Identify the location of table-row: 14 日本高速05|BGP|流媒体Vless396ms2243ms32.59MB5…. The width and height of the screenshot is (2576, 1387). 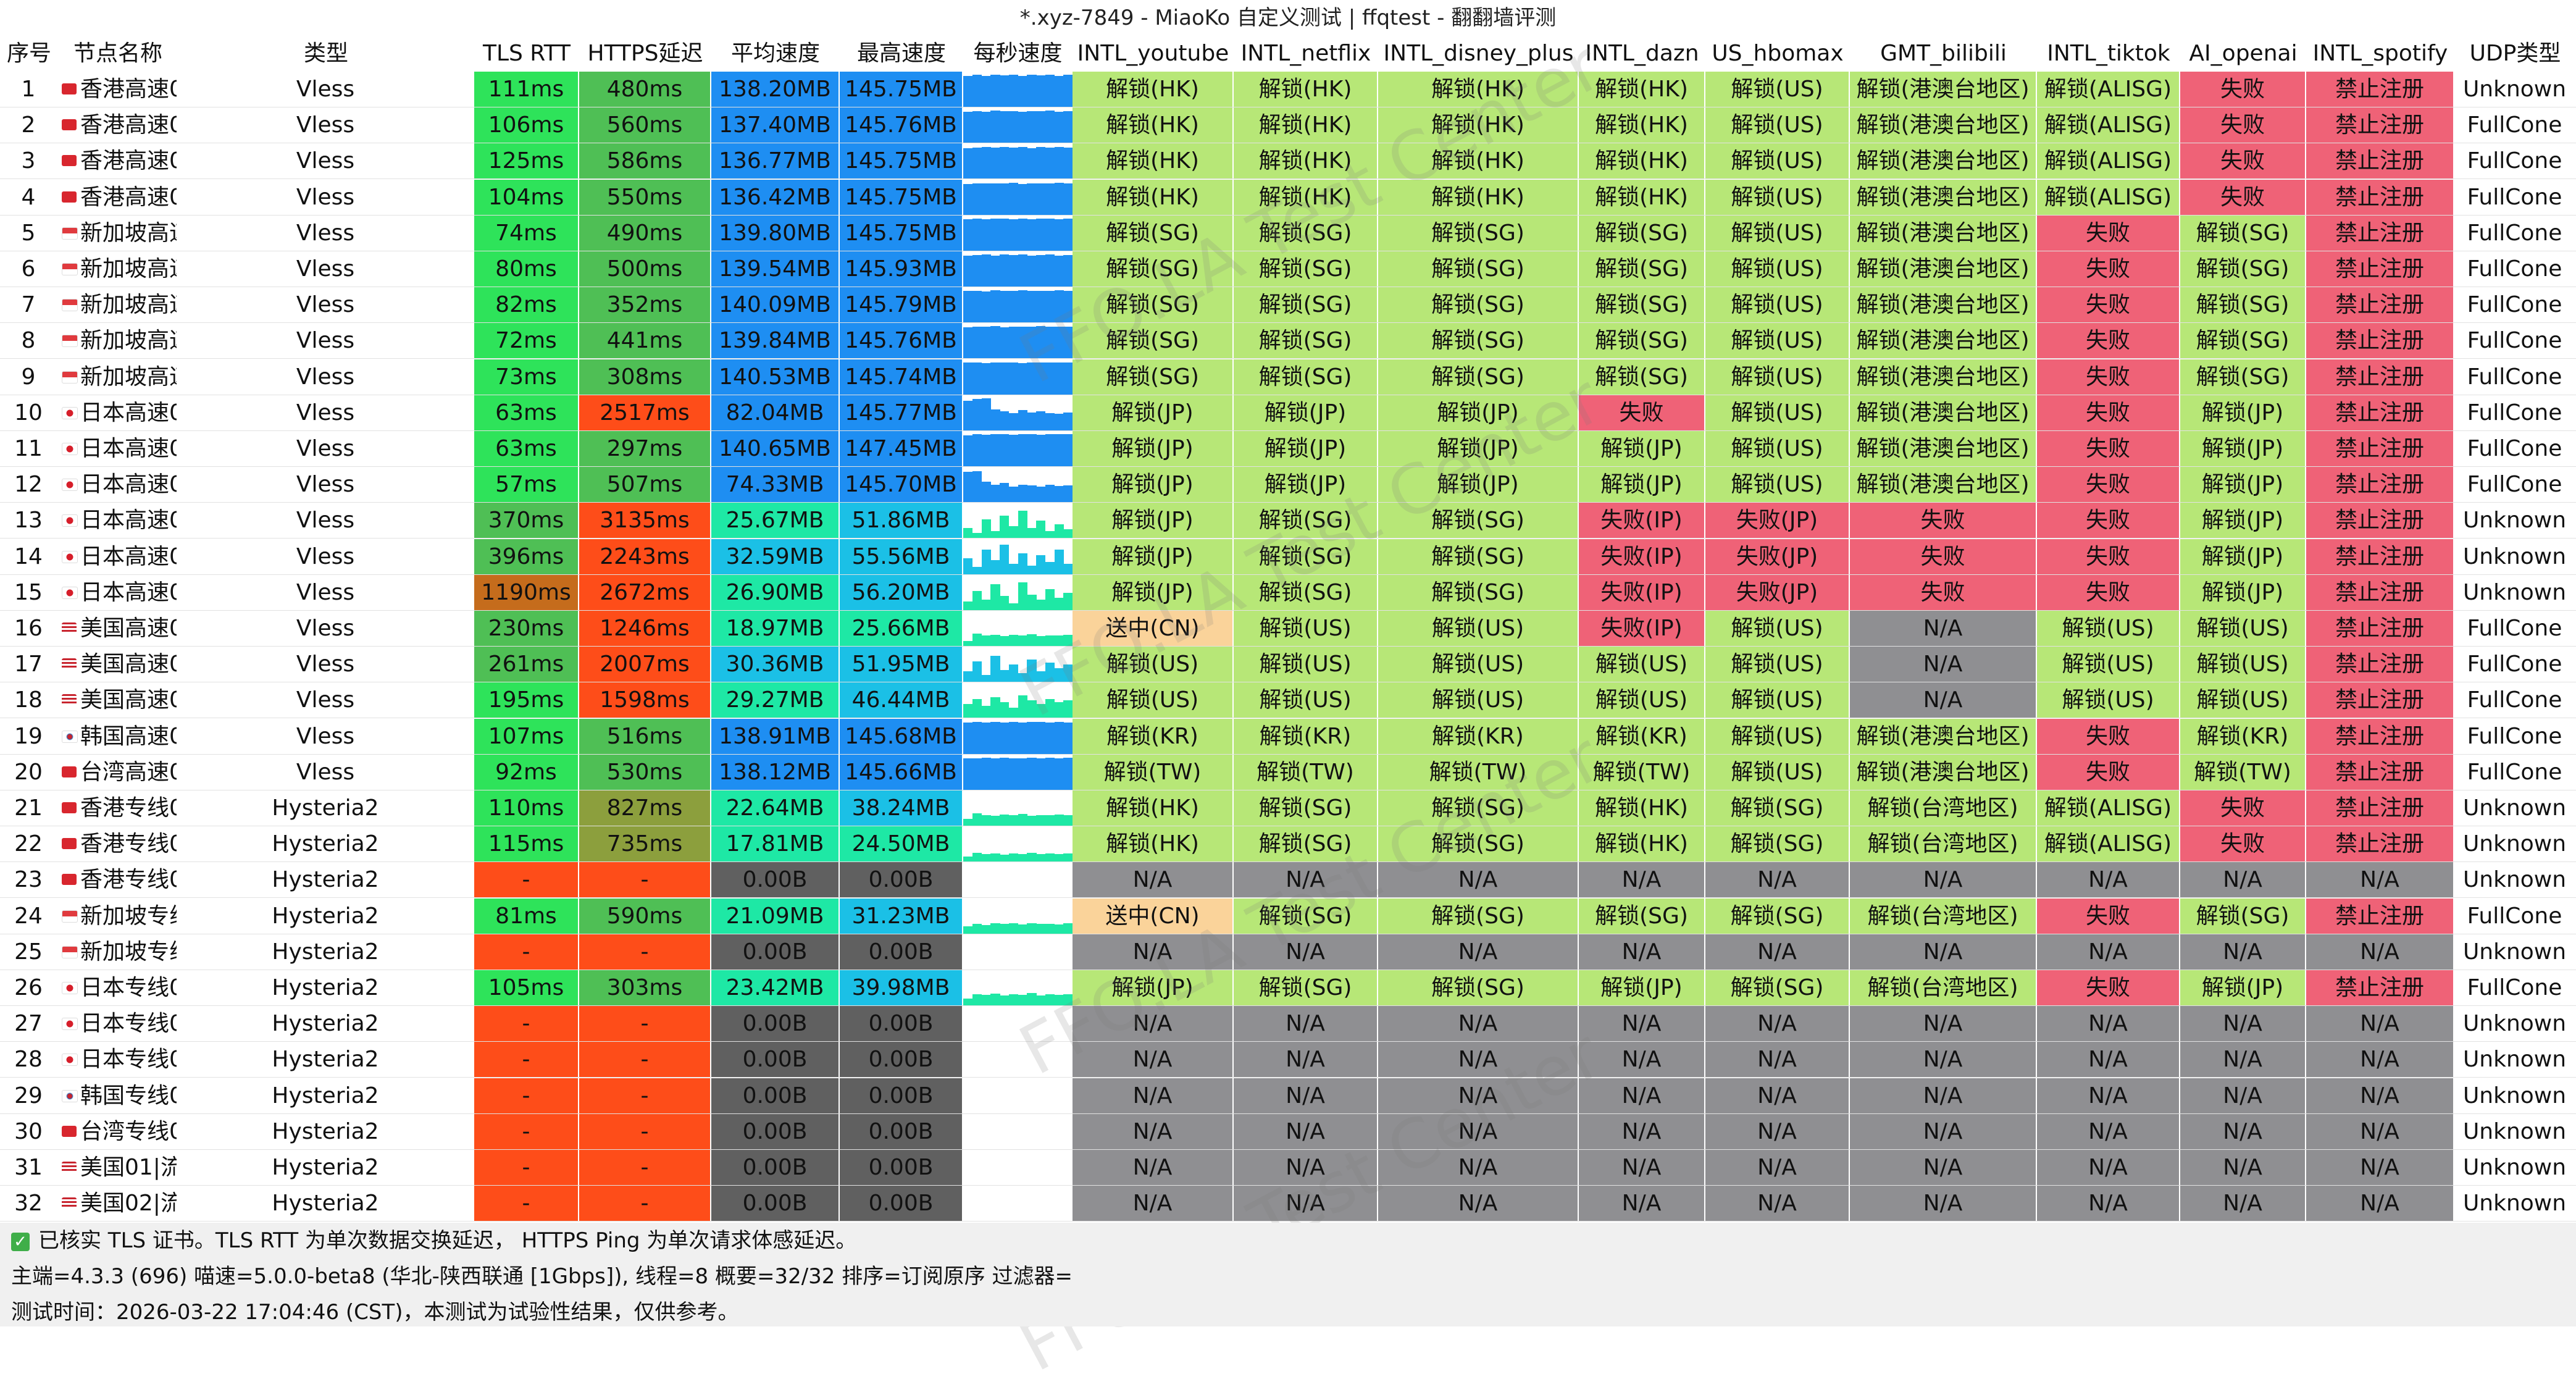
(1288, 556).